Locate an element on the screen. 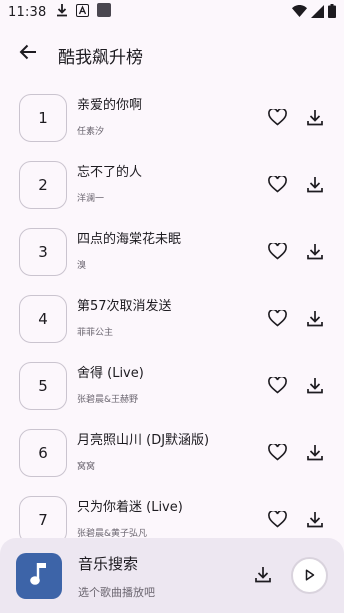 Image resolution: width=344 pixels, height=613 pixels. song-artist: 张碧晨&黄子弘凡 is located at coordinates (112, 533).